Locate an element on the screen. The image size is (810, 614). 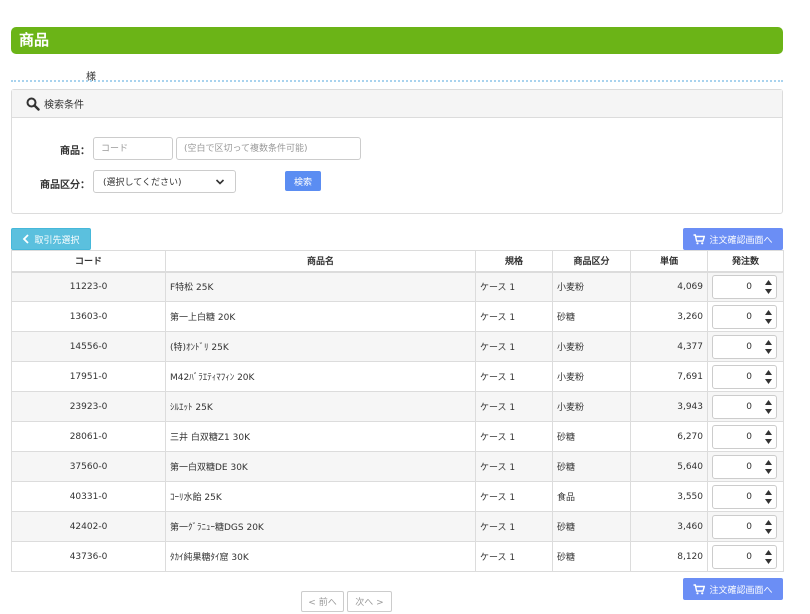
product-label: 商品： is located at coordinates (75, 151).